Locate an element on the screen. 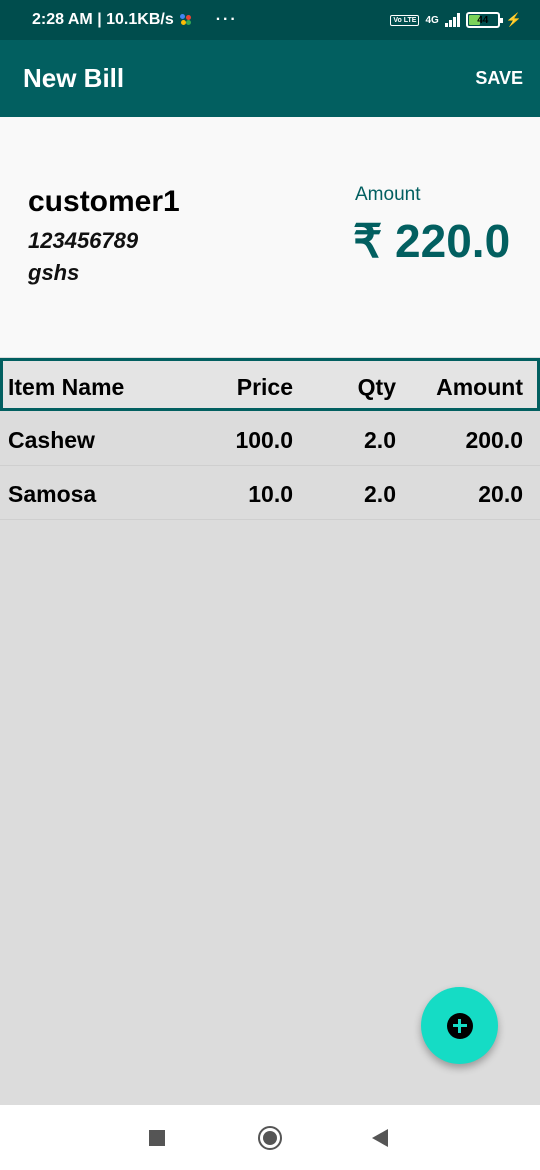 Image resolution: width=540 pixels, height=1170 pixels. system-nav-bar is located at coordinates (270, 1137).